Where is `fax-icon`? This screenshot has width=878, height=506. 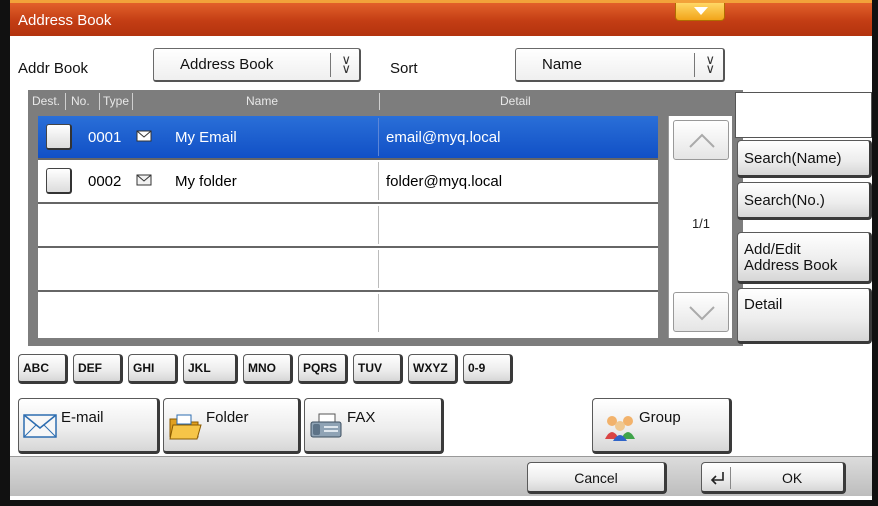 fax-icon is located at coordinates (326, 425).